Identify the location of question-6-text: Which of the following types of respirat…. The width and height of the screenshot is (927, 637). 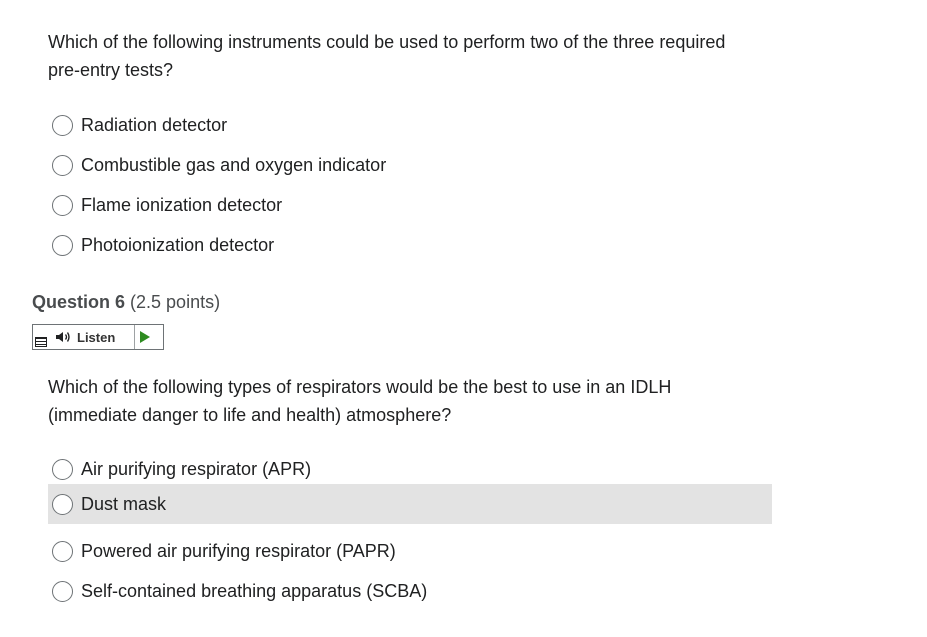
(360, 401).